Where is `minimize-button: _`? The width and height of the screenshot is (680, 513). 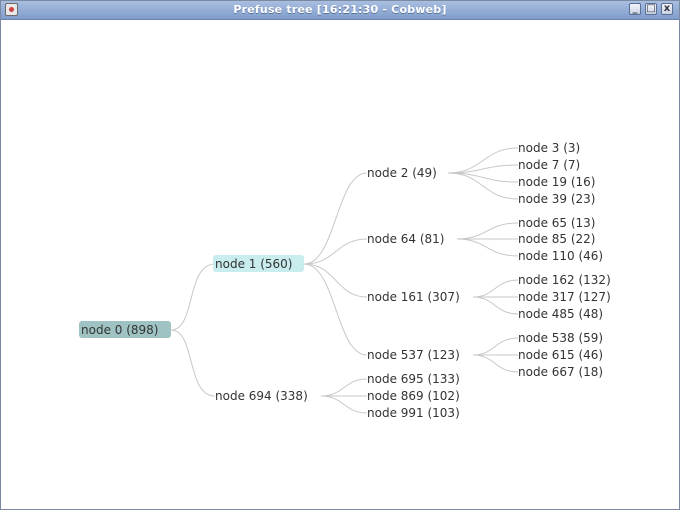 minimize-button: _ is located at coordinates (635, 9).